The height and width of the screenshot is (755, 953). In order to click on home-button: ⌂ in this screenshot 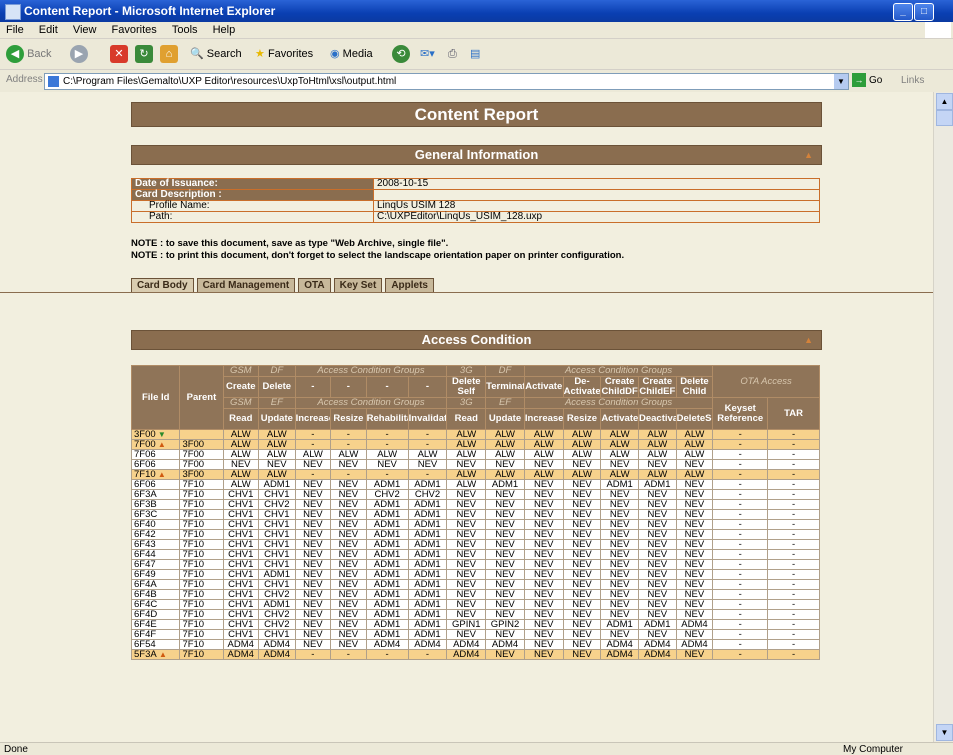, I will do `click(169, 54)`.